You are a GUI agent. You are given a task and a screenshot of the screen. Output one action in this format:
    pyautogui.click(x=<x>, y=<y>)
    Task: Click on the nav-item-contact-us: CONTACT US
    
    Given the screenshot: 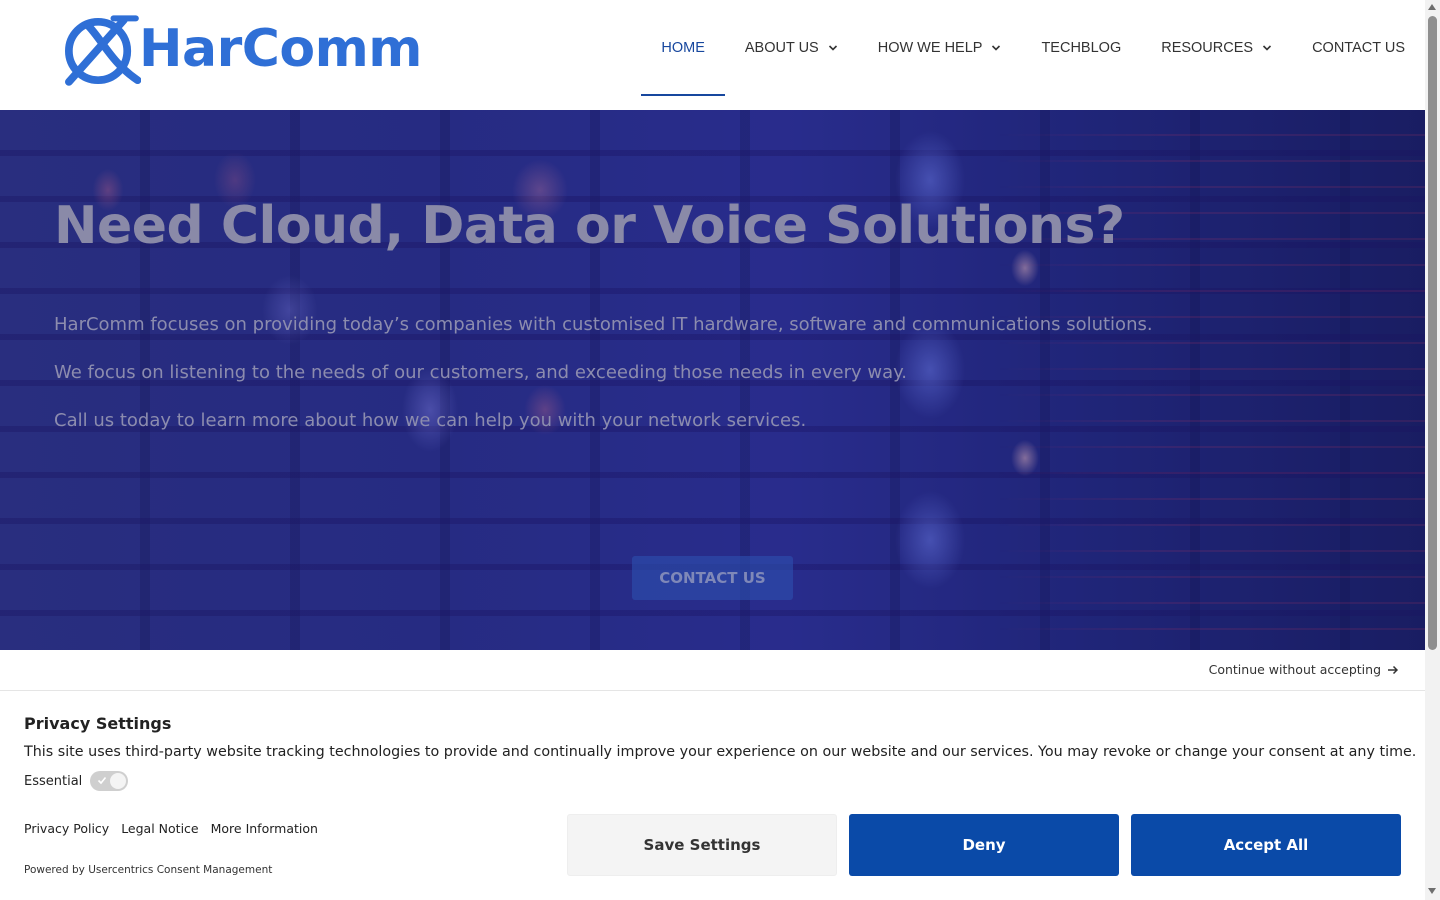 What is the action you would take?
    pyautogui.click(x=1351, y=48)
    